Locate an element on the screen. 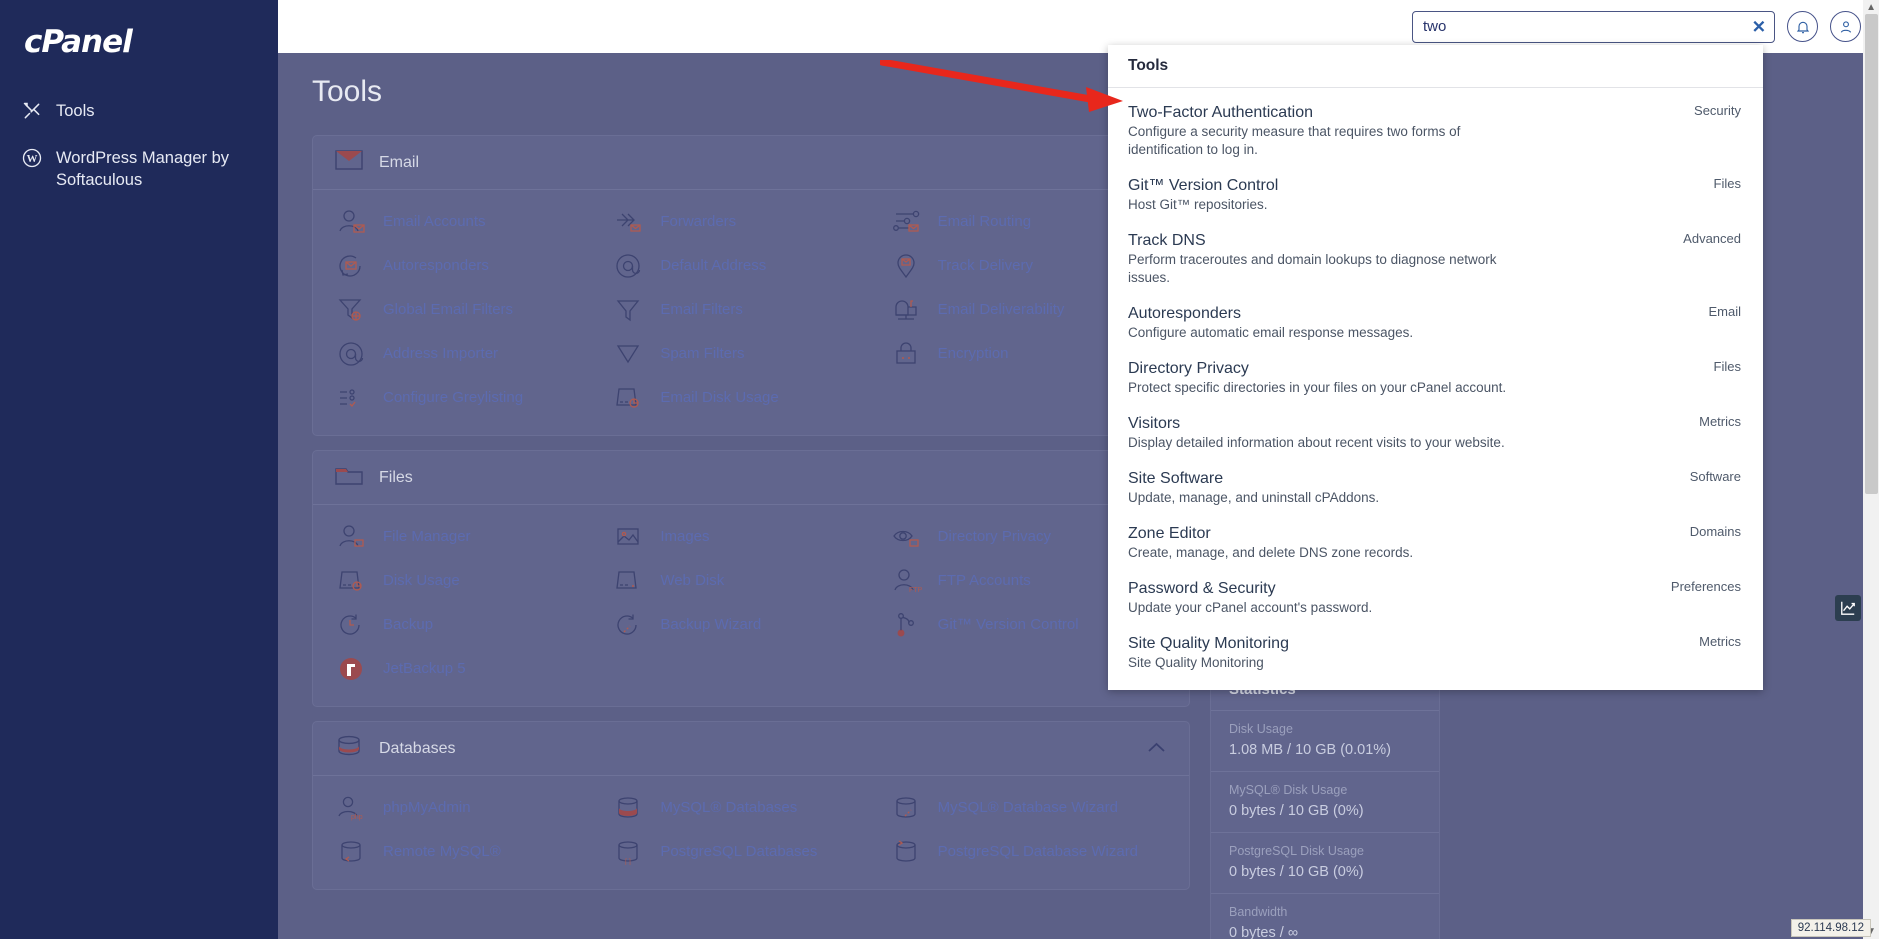  tool-email-filters: Email Filters is located at coordinates (750, 309).